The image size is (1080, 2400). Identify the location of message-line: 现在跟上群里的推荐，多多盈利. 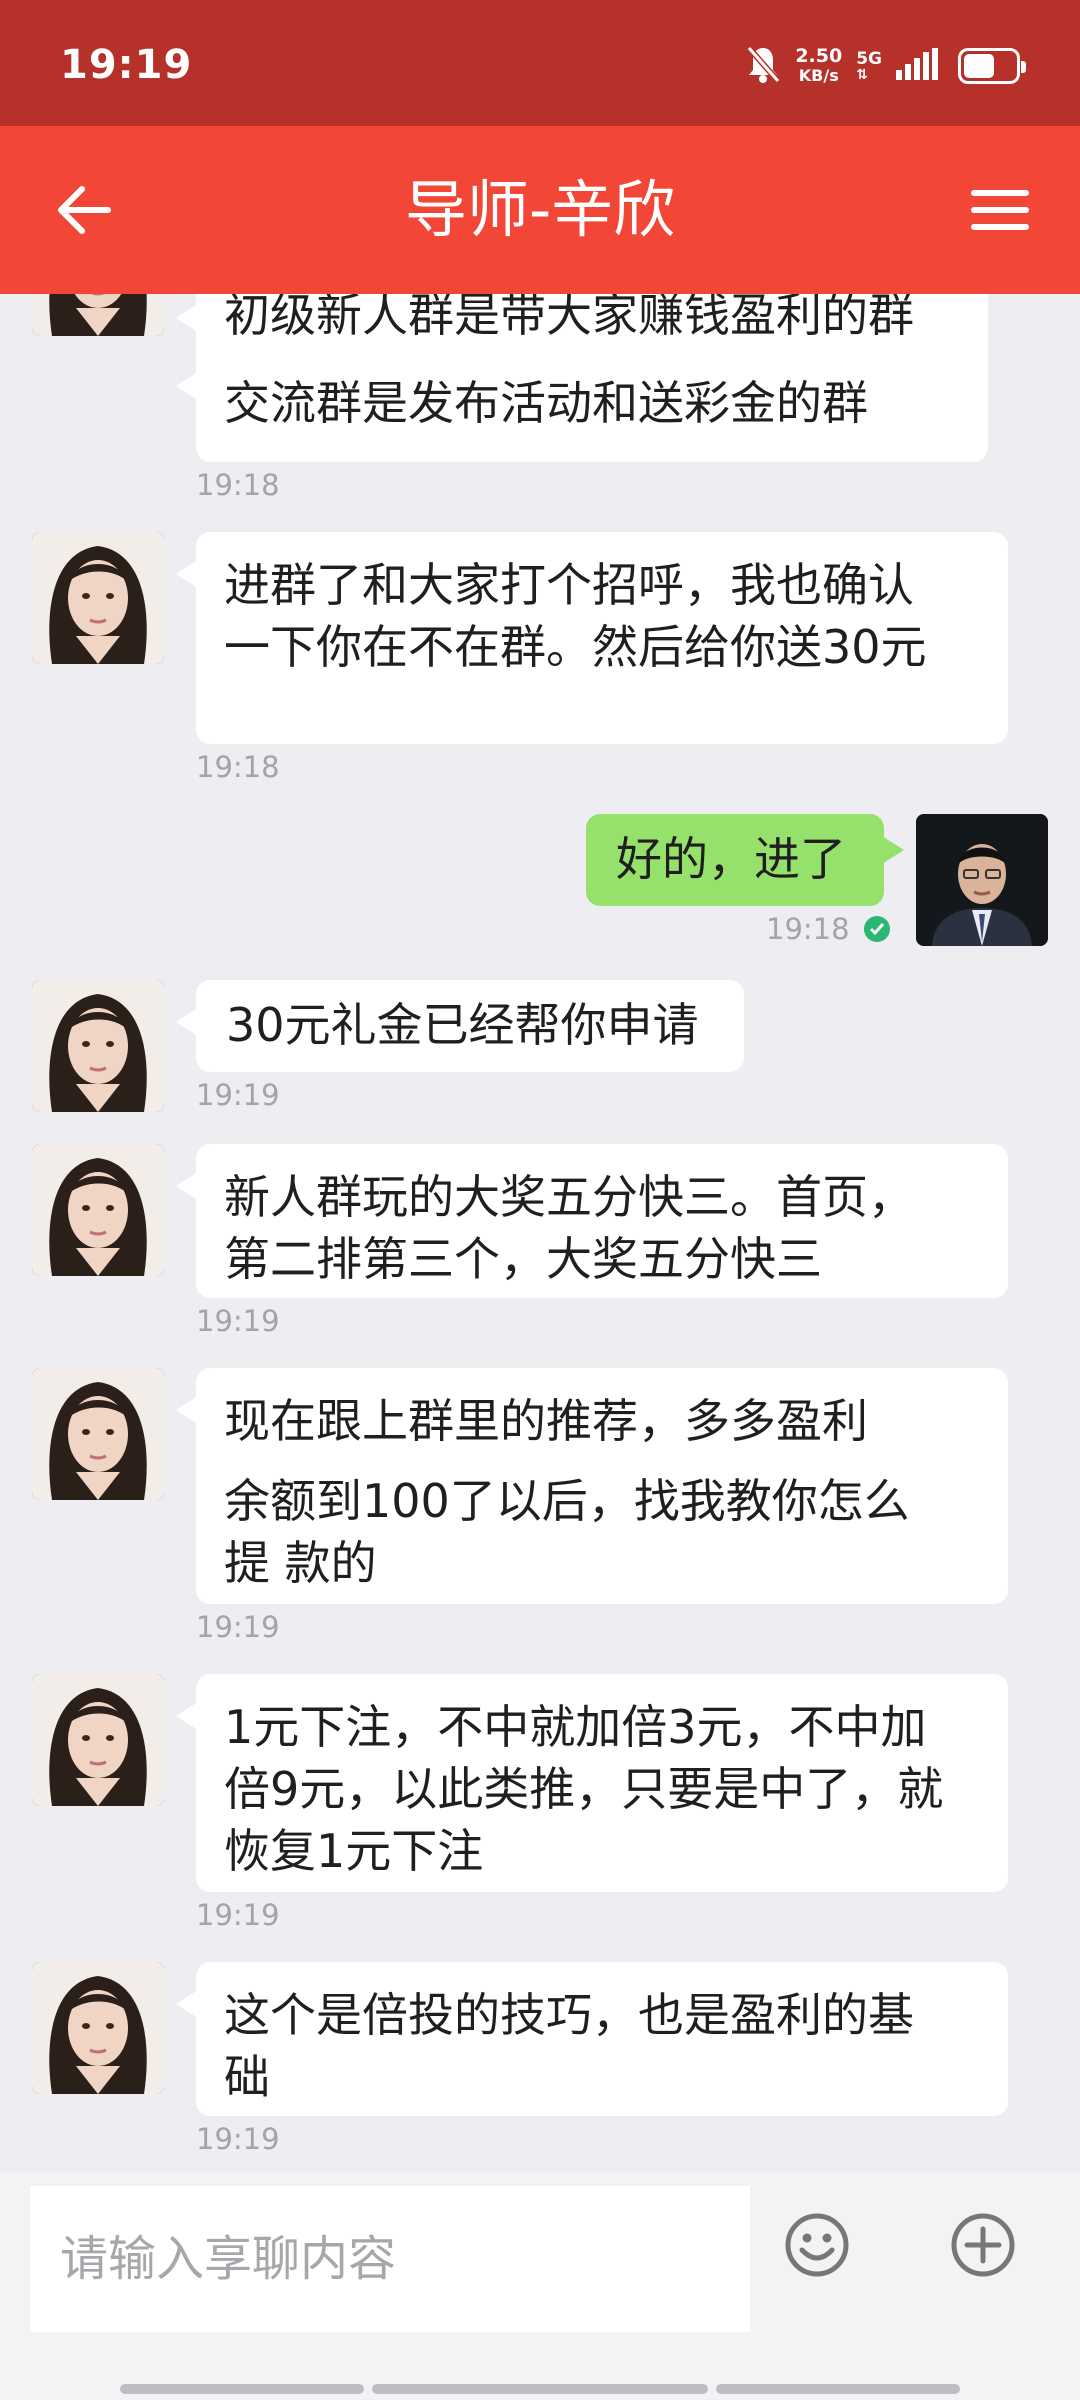
(546, 1421).